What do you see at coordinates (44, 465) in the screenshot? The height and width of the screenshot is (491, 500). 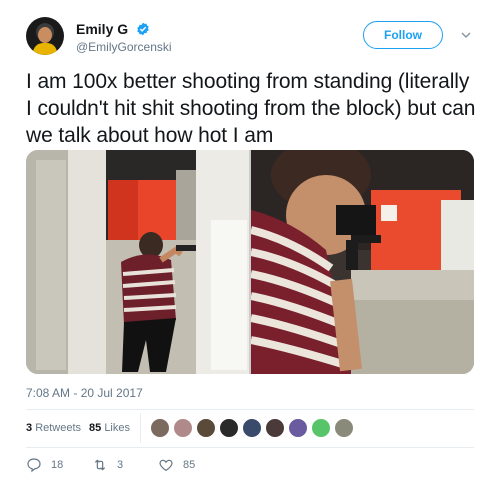 I see `reply-button: 18` at bounding box center [44, 465].